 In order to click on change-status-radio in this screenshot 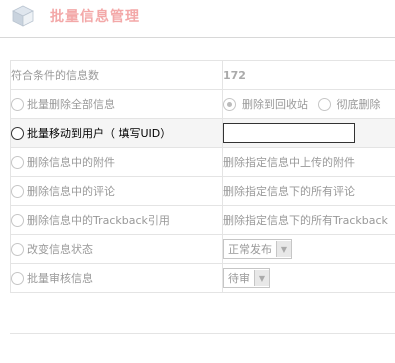, I will do `click(17, 249)`.